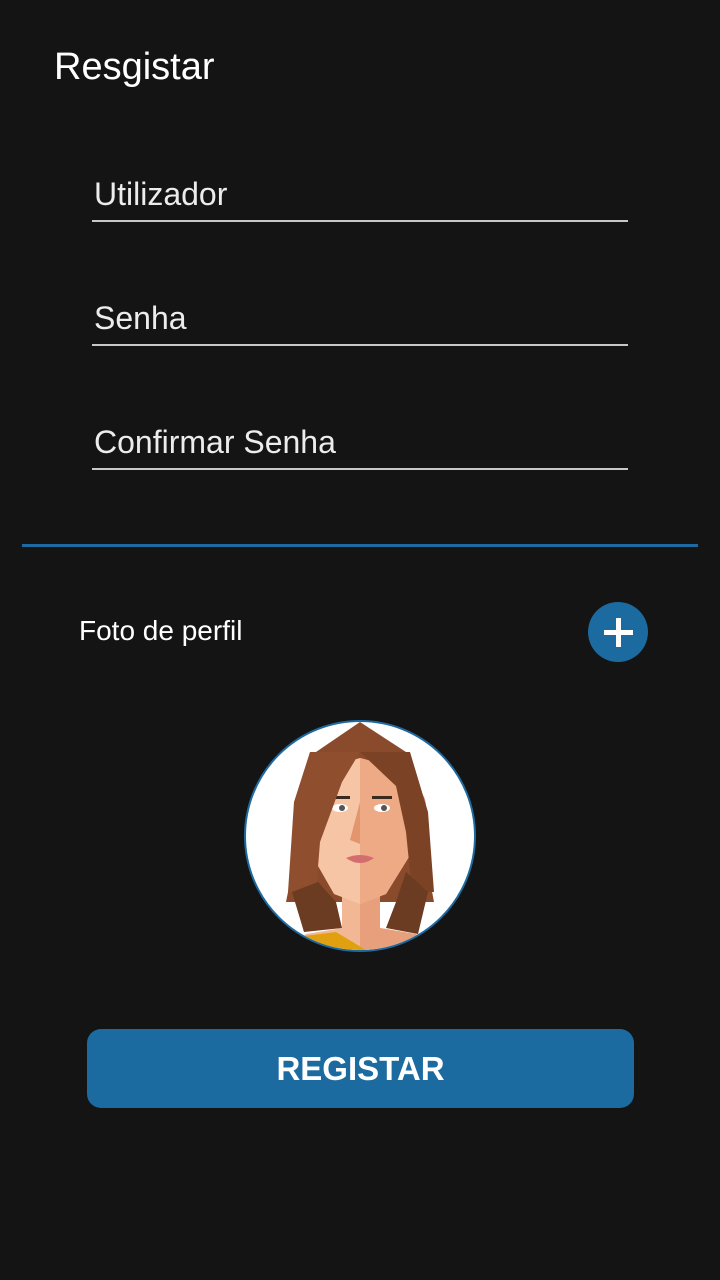  What do you see at coordinates (161, 630) in the screenshot?
I see `profile-photo-label: Foto de perfil` at bounding box center [161, 630].